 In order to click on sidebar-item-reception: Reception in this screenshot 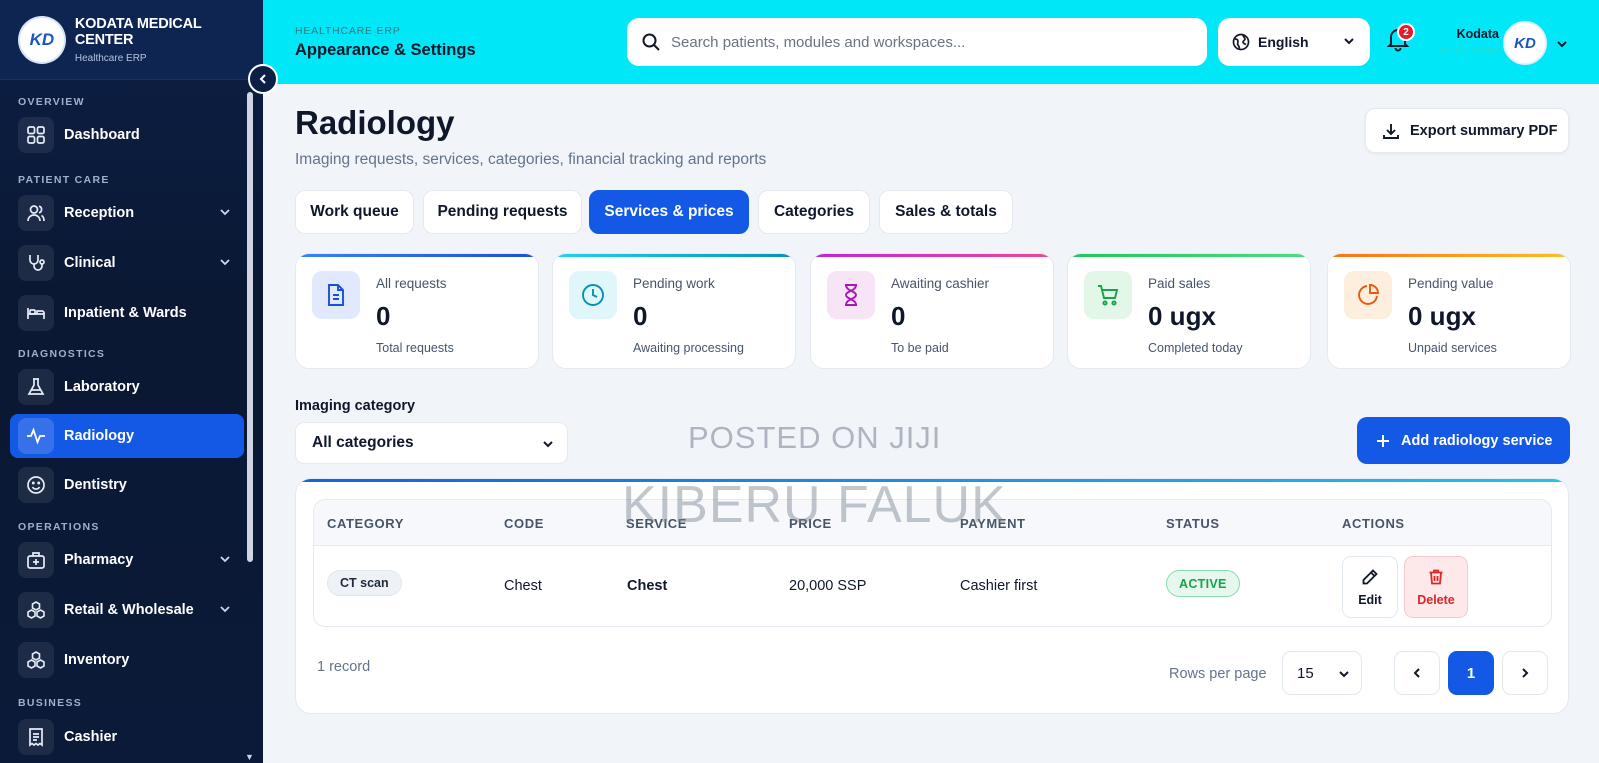, I will do `click(127, 213)`.